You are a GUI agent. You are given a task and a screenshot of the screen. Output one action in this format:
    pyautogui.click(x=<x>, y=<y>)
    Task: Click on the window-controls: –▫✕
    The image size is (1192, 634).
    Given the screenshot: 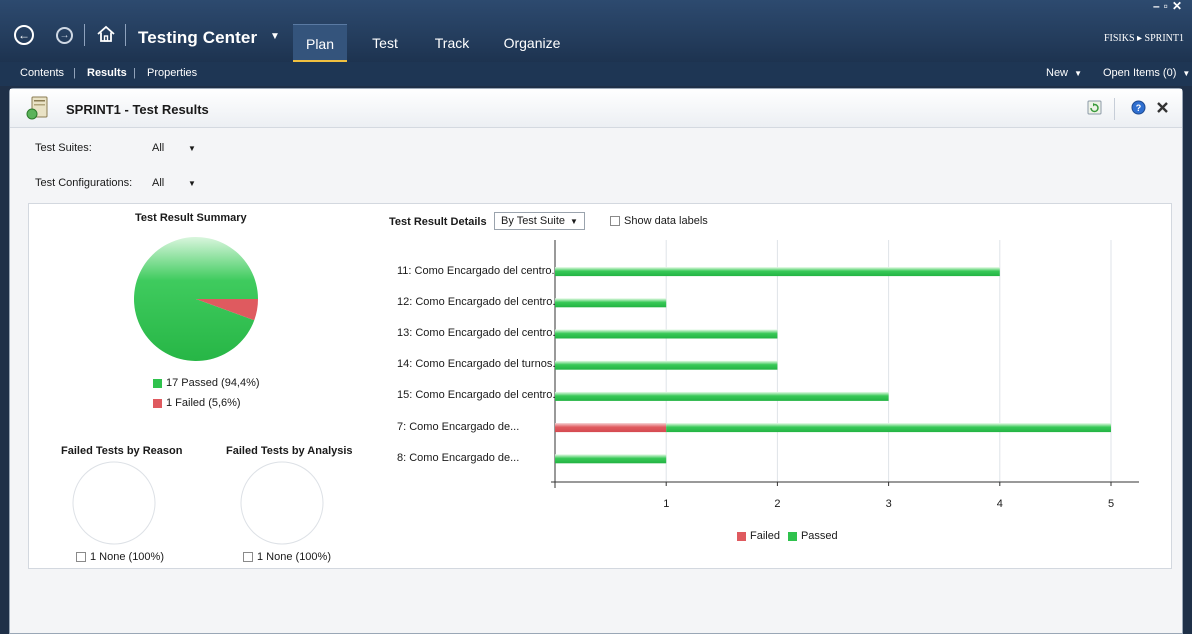 What is the action you would take?
    pyautogui.click(x=1169, y=6)
    